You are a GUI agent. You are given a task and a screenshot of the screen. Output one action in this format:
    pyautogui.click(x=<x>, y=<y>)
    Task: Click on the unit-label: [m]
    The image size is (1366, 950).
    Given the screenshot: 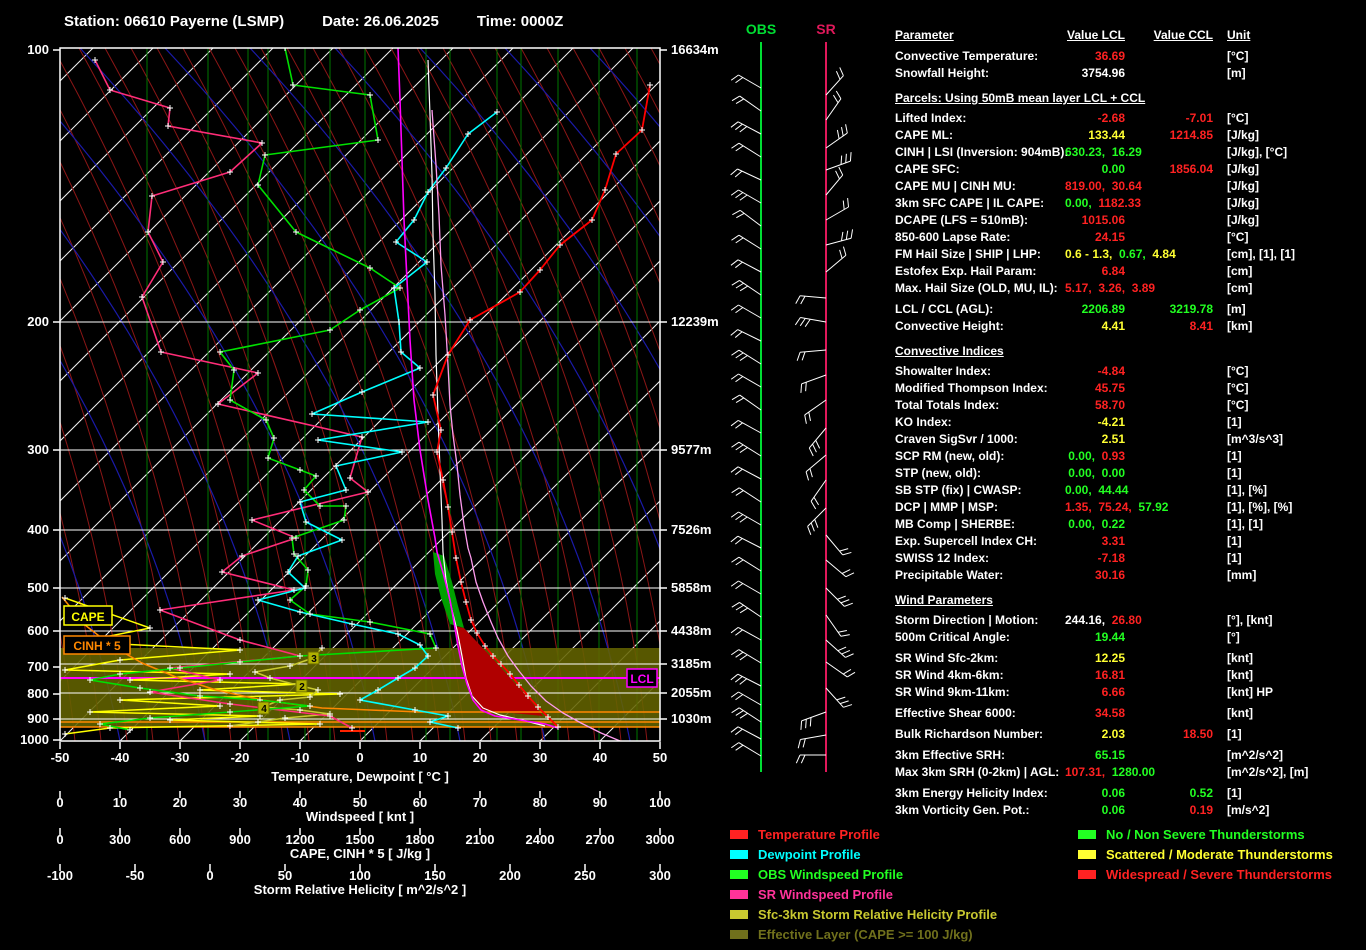 What is the action you would take?
    pyautogui.click(x=1236, y=73)
    